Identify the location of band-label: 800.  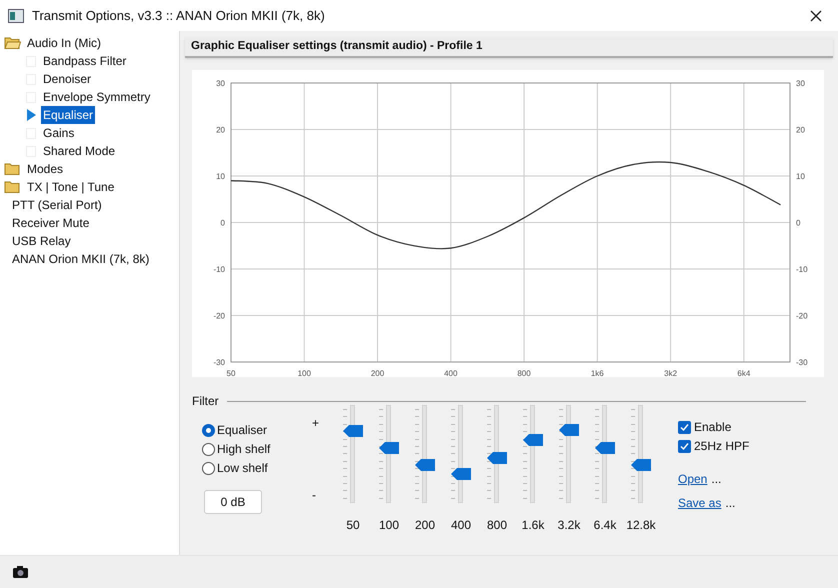
(497, 525).